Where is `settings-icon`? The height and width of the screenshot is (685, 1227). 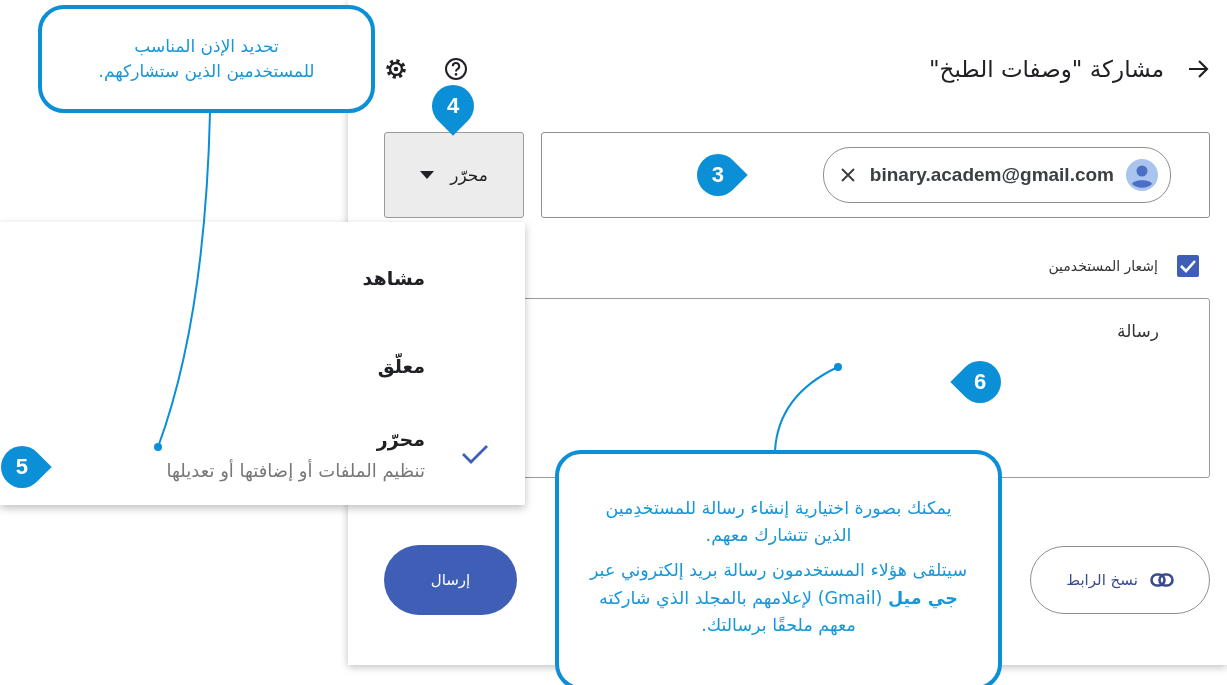 settings-icon is located at coordinates (396, 69).